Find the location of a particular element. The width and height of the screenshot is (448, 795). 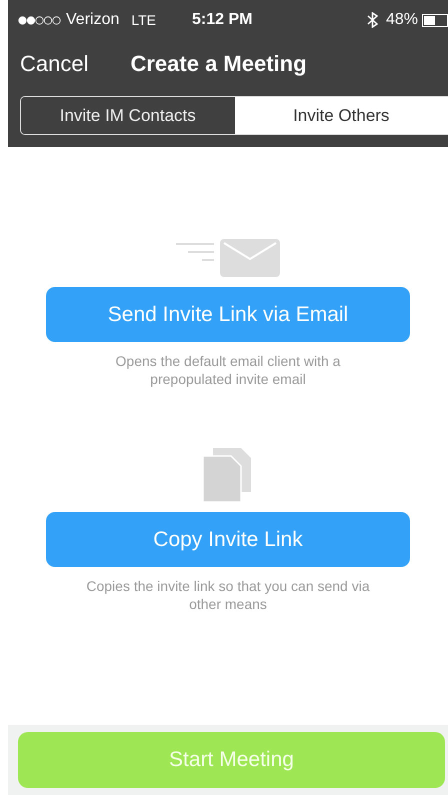

clock-time: 5:12 PM is located at coordinates (222, 20).